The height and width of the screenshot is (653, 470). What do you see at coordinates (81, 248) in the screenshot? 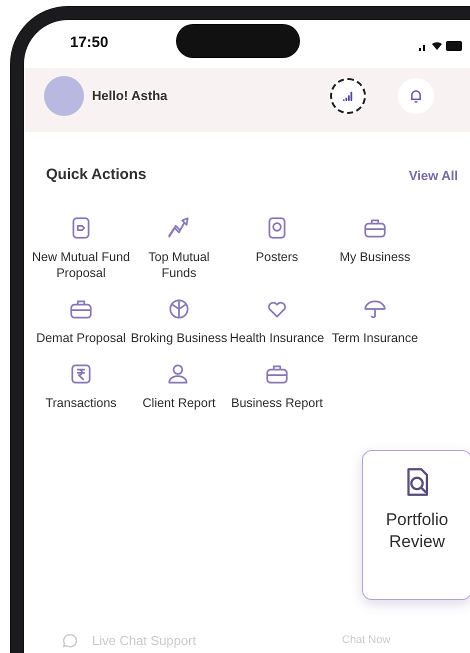
I see `quick-action: New Mutual Fund Proposal` at bounding box center [81, 248].